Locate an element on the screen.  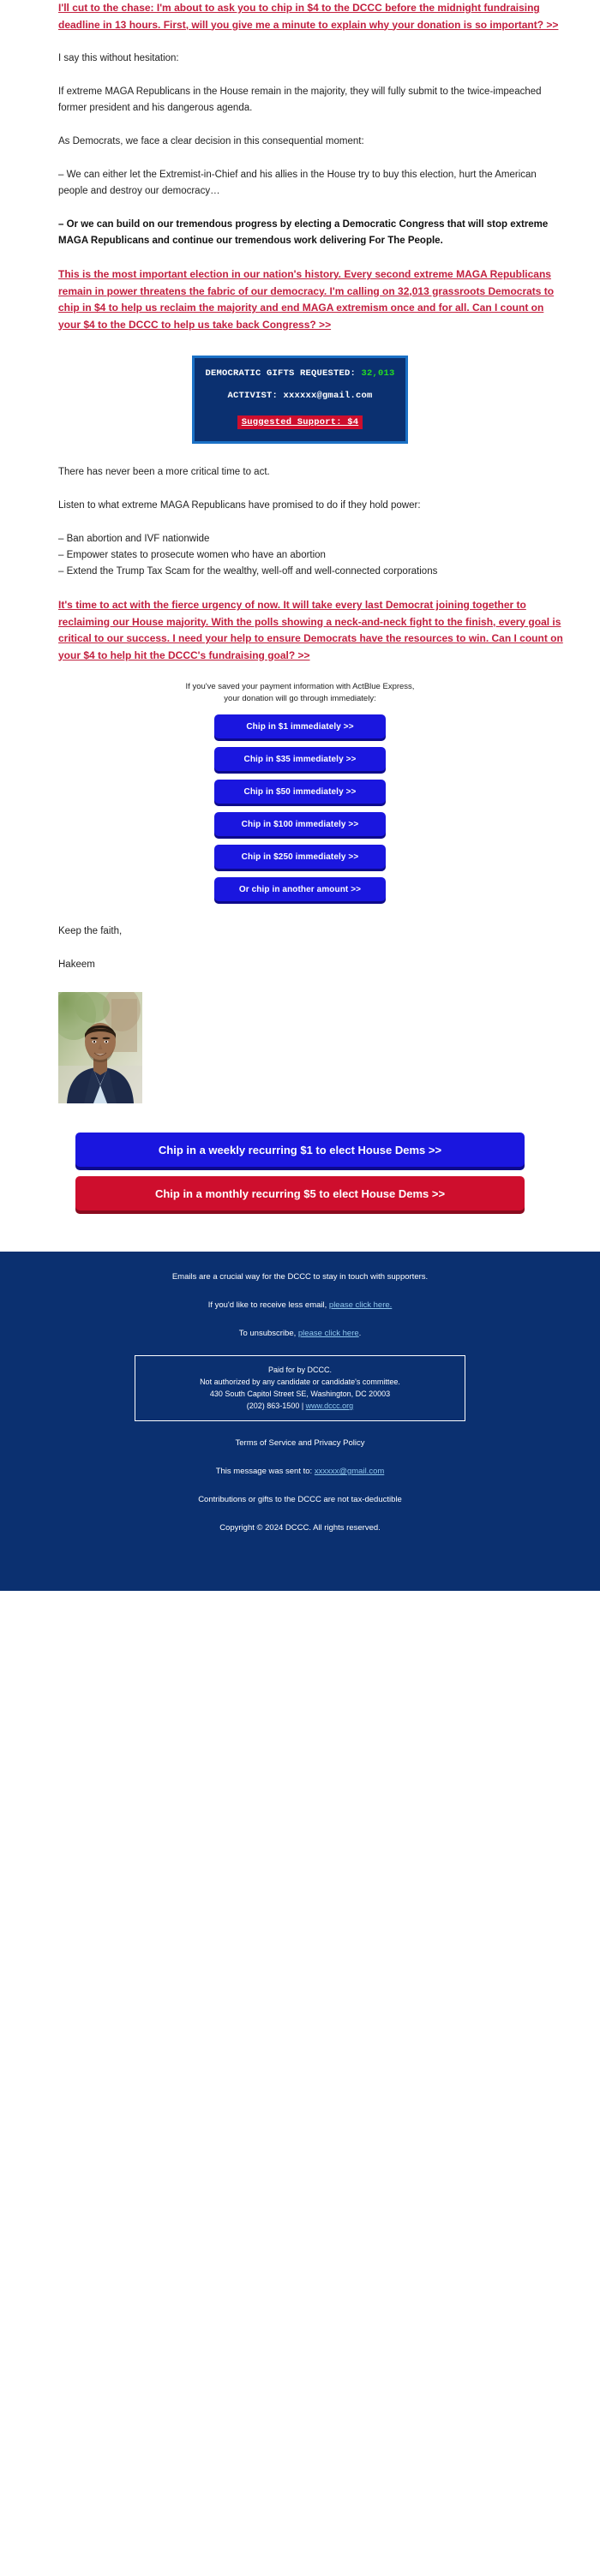
unsubscribe-line: To unsubscribe, please click here. is located at coordinates (300, 1333).